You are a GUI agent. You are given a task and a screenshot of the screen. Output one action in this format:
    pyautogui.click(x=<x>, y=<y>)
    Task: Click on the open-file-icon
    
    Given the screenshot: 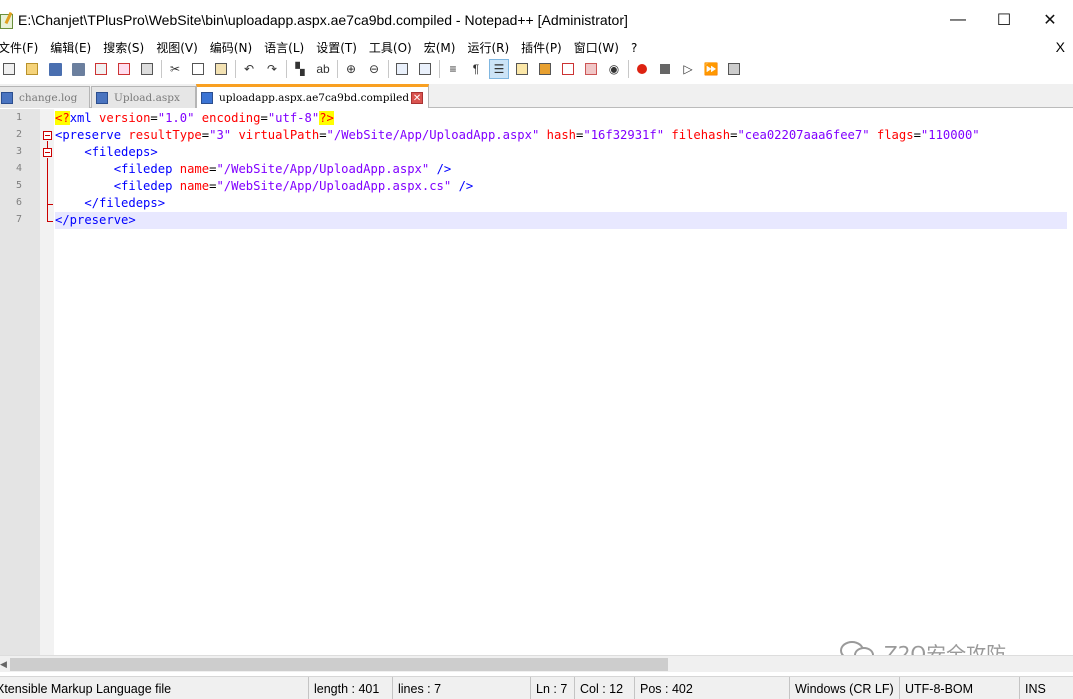 What is the action you would take?
    pyautogui.click(x=32, y=69)
    